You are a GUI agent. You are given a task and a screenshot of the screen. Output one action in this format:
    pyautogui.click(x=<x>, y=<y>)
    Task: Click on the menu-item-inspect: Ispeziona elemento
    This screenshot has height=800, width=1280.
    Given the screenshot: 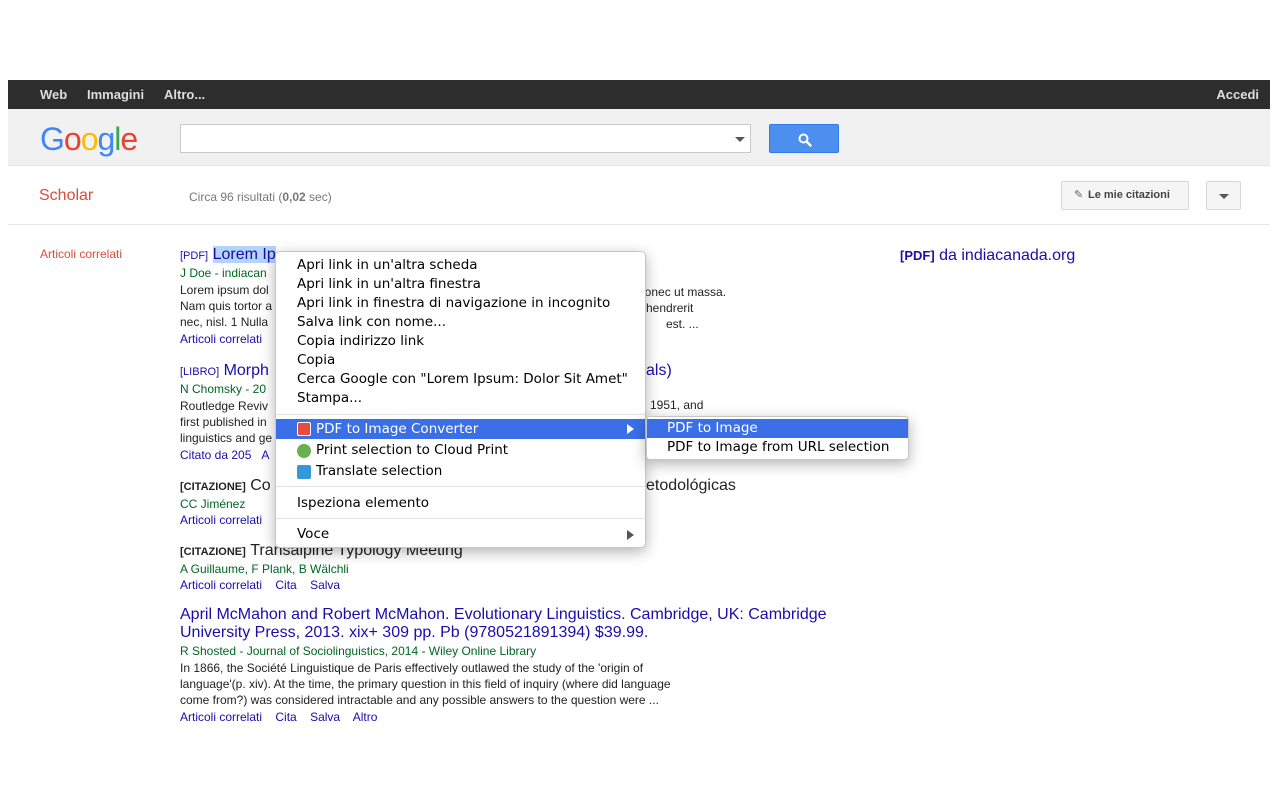 What is the action you would take?
    pyautogui.click(x=363, y=503)
    